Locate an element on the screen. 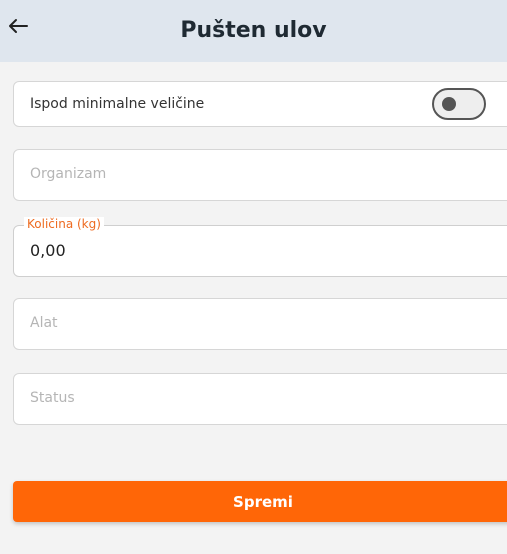 This screenshot has height=554, width=507. back-button is located at coordinates (18, 28).